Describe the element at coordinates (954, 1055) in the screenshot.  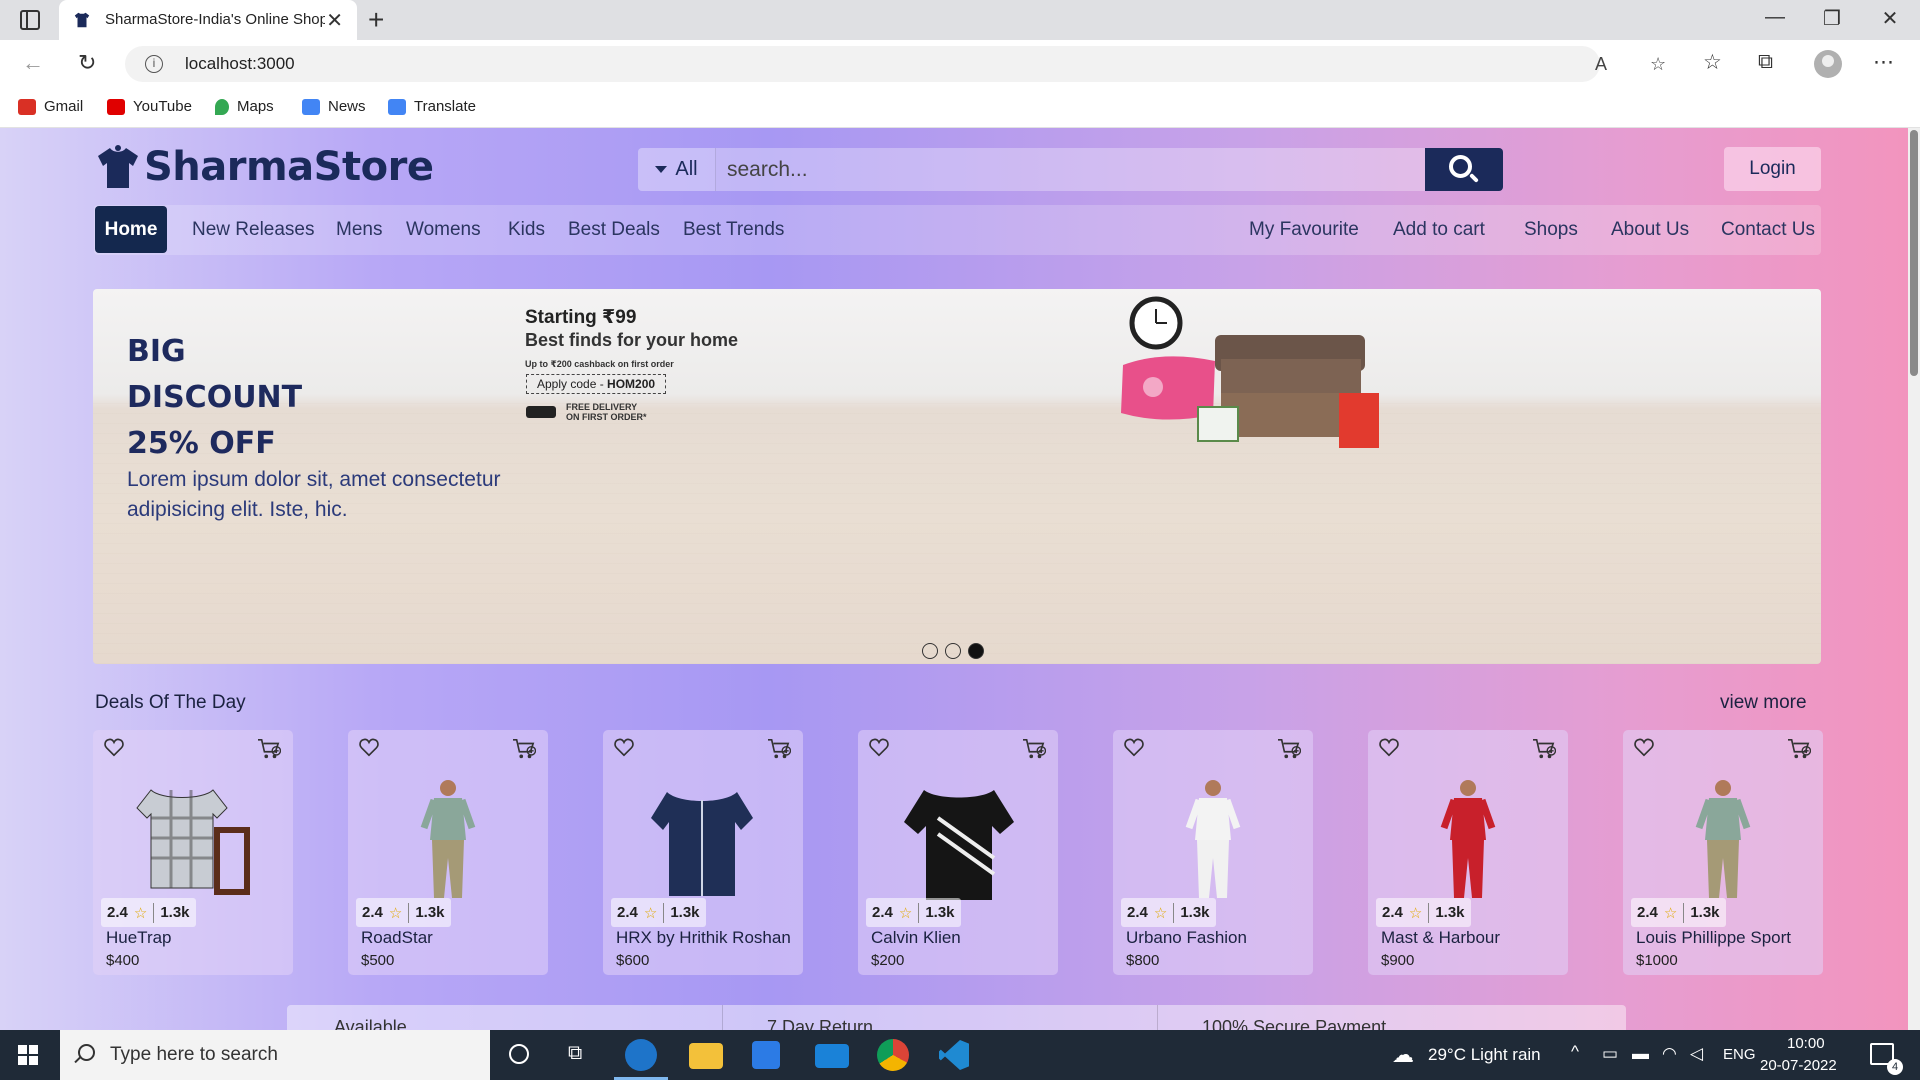
I see `vscode-icon` at that location.